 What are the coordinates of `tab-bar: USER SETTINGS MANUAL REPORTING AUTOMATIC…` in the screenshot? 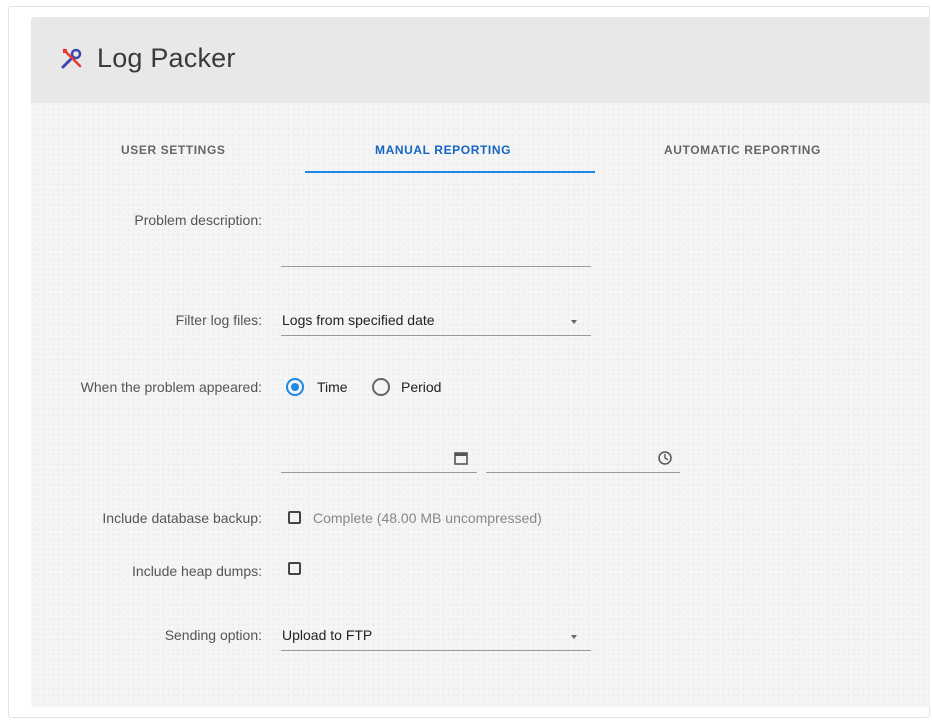 It's located at (480, 157).